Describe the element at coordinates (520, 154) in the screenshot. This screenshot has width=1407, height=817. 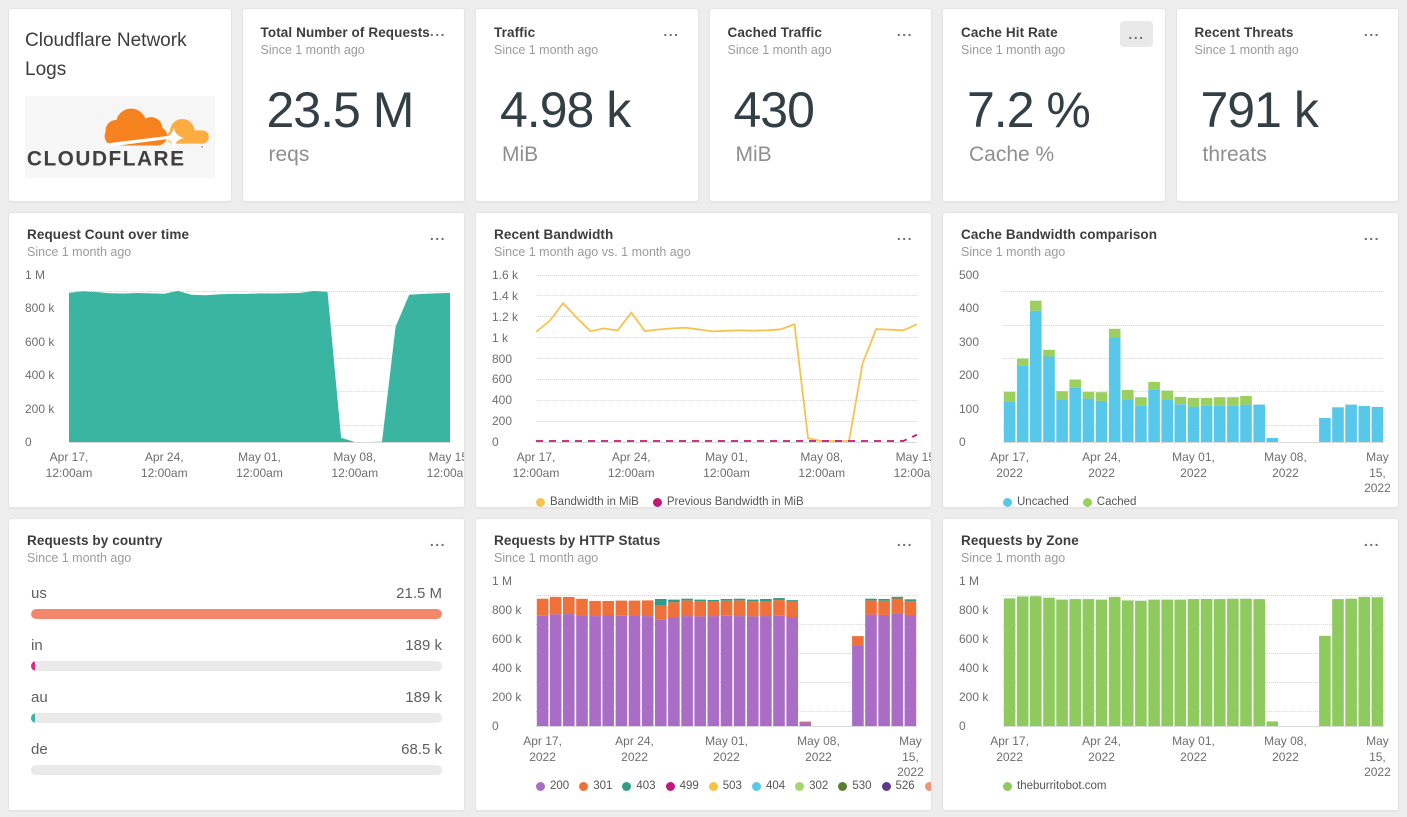
I see `stat-unit: MiB` at that location.